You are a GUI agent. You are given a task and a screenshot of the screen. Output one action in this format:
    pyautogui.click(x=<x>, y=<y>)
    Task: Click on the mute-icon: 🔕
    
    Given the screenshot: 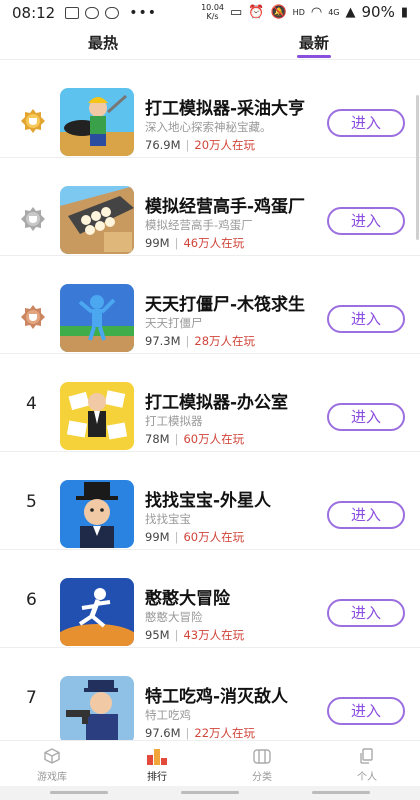 What is the action you would take?
    pyautogui.click(x=278, y=12)
    